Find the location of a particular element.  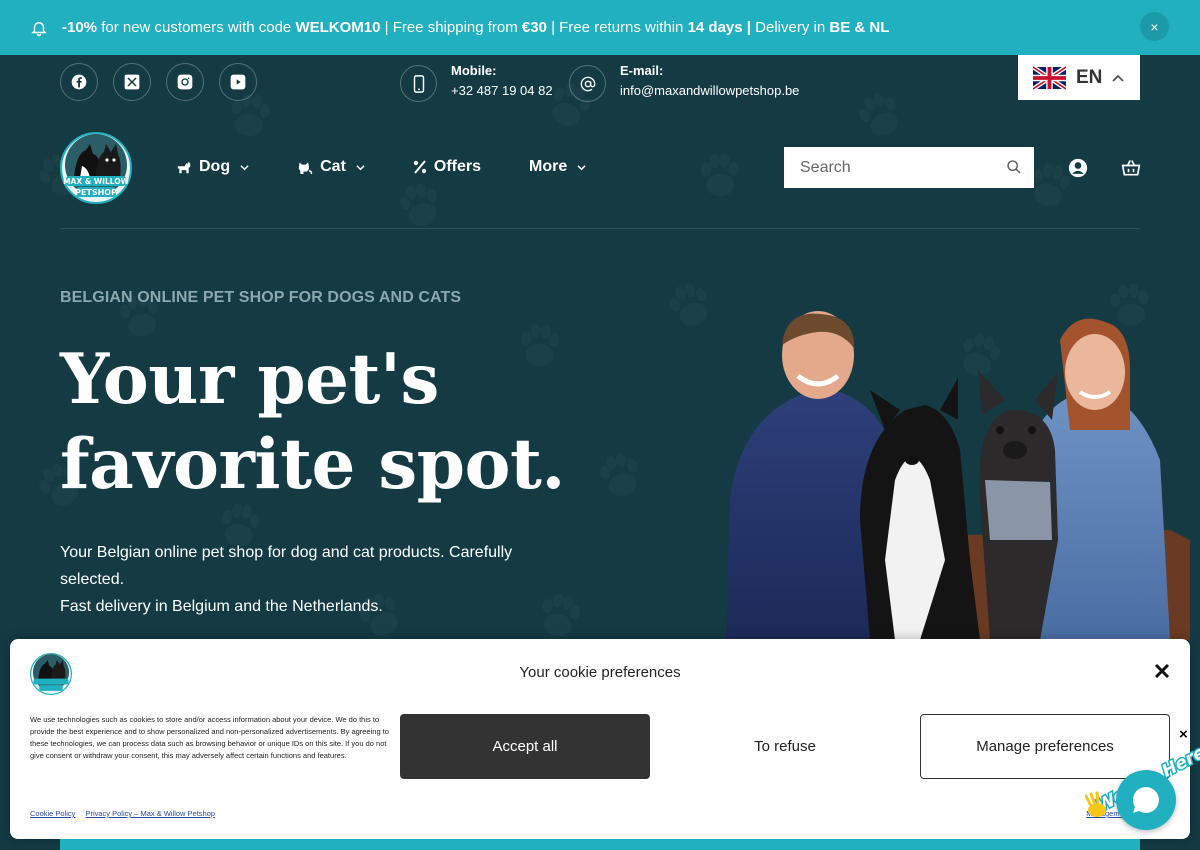

nav-item-label: Dog is located at coordinates (215, 166).